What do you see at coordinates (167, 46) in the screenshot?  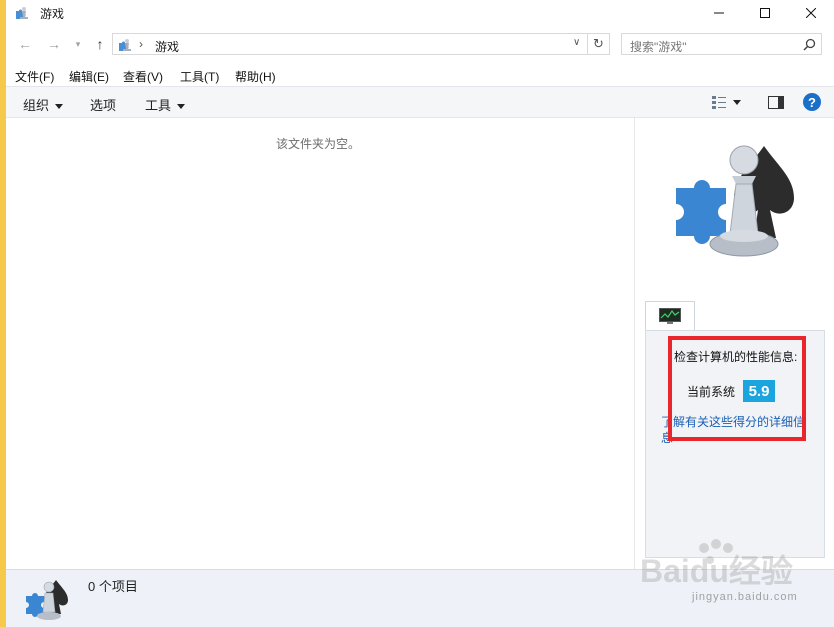 I see `breadcrumb-item: 游戏` at bounding box center [167, 46].